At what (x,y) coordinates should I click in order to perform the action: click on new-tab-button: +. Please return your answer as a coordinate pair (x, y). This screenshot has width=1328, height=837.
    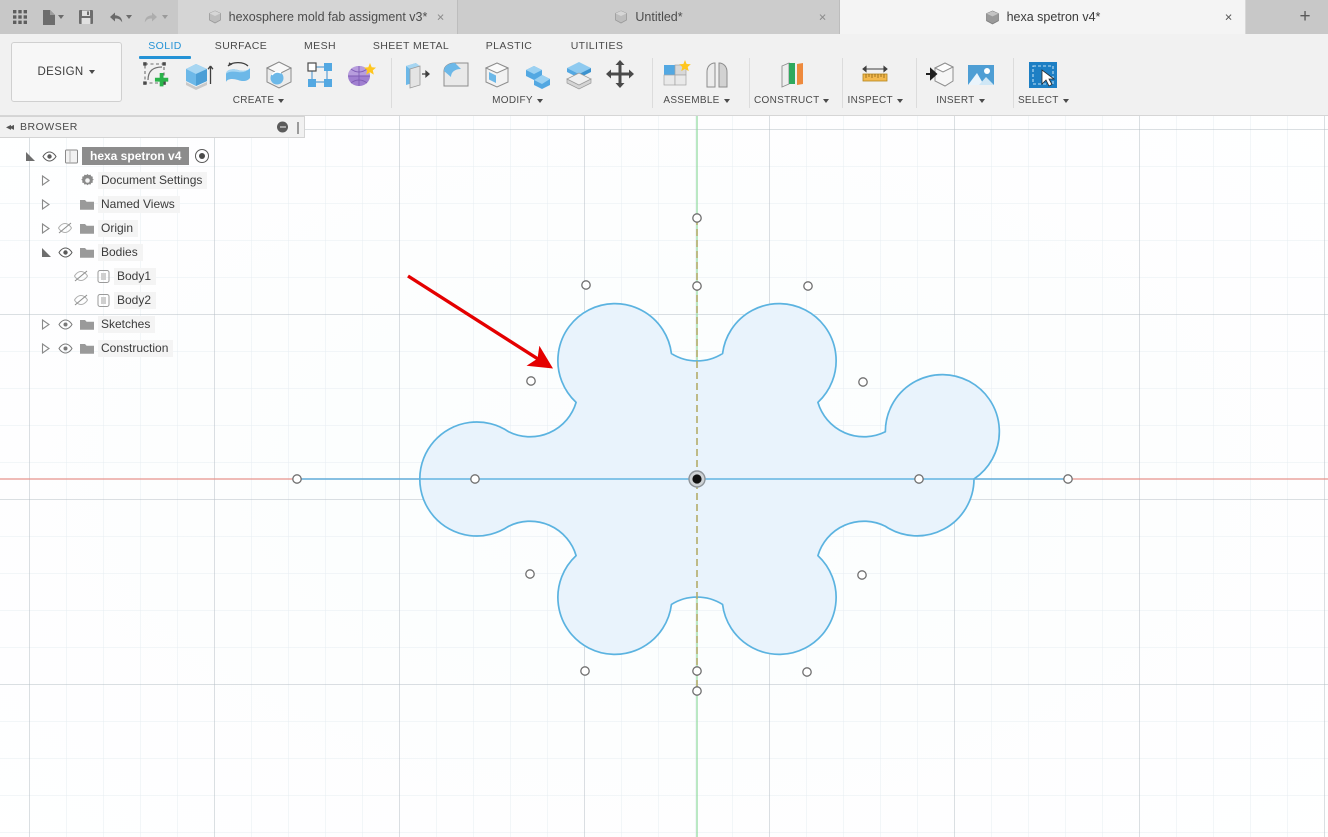
    Looking at the image, I should click on (1305, 17).